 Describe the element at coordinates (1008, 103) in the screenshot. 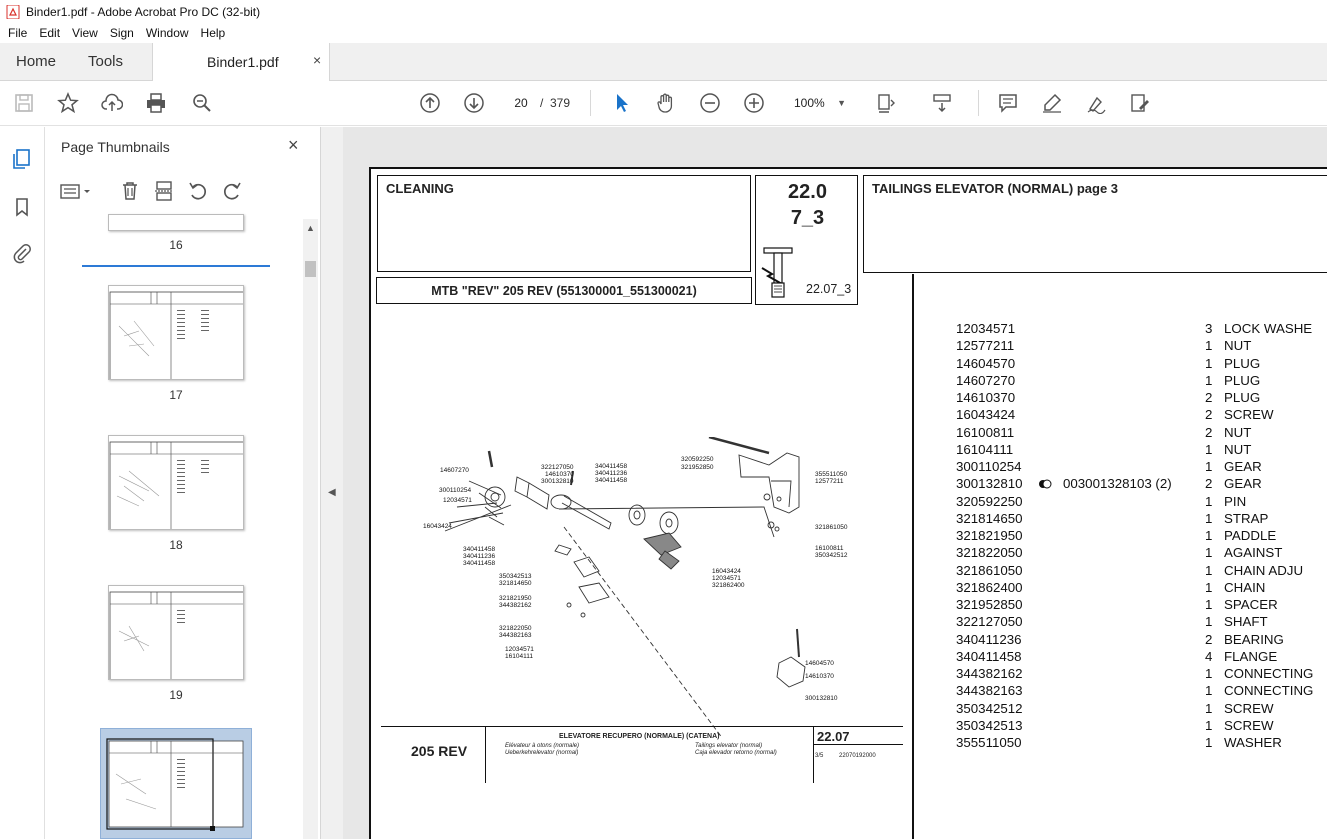

I see `comment-icon` at that location.